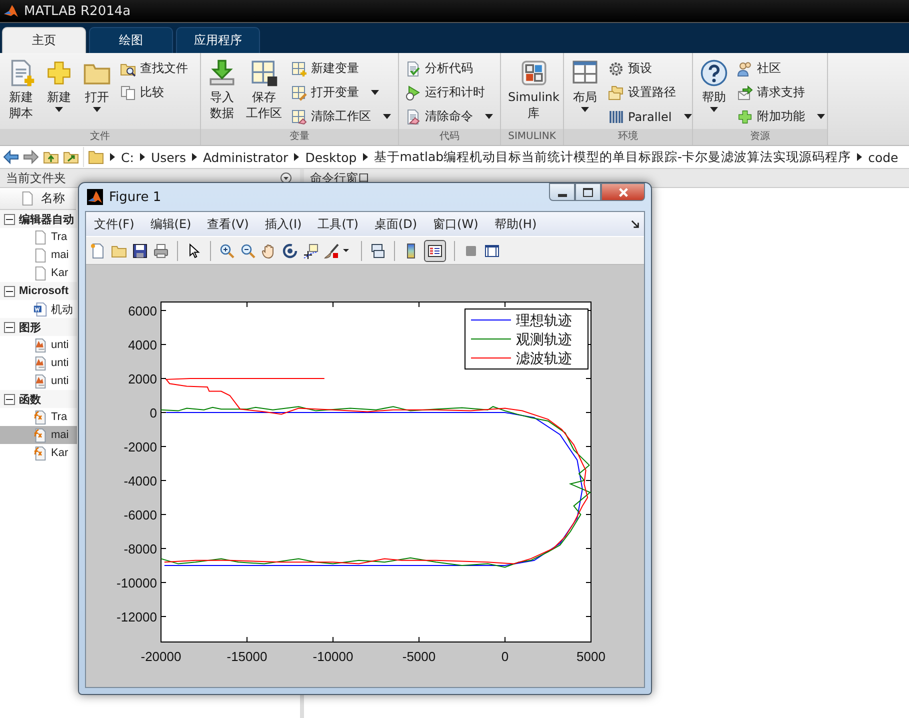 The image size is (909, 718). Describe the element at coordinates (59, 93) in the screenshot. I see `ribbon-button: 新建` at that location.